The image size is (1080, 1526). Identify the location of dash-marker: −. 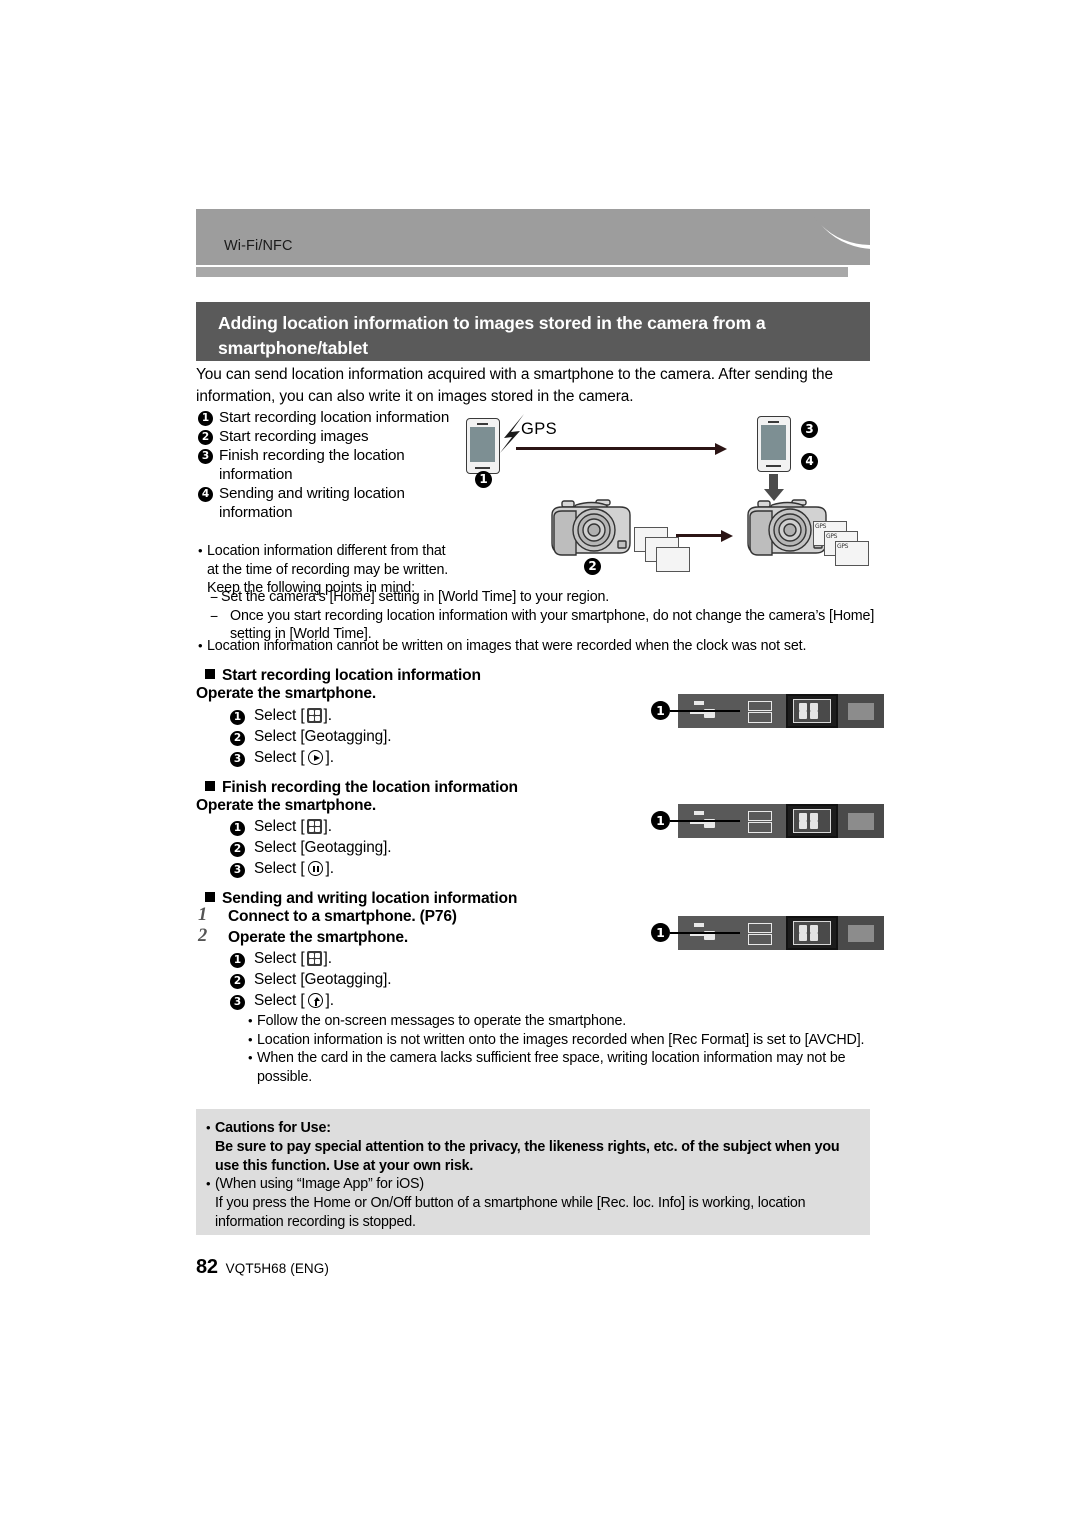
(214, 615).